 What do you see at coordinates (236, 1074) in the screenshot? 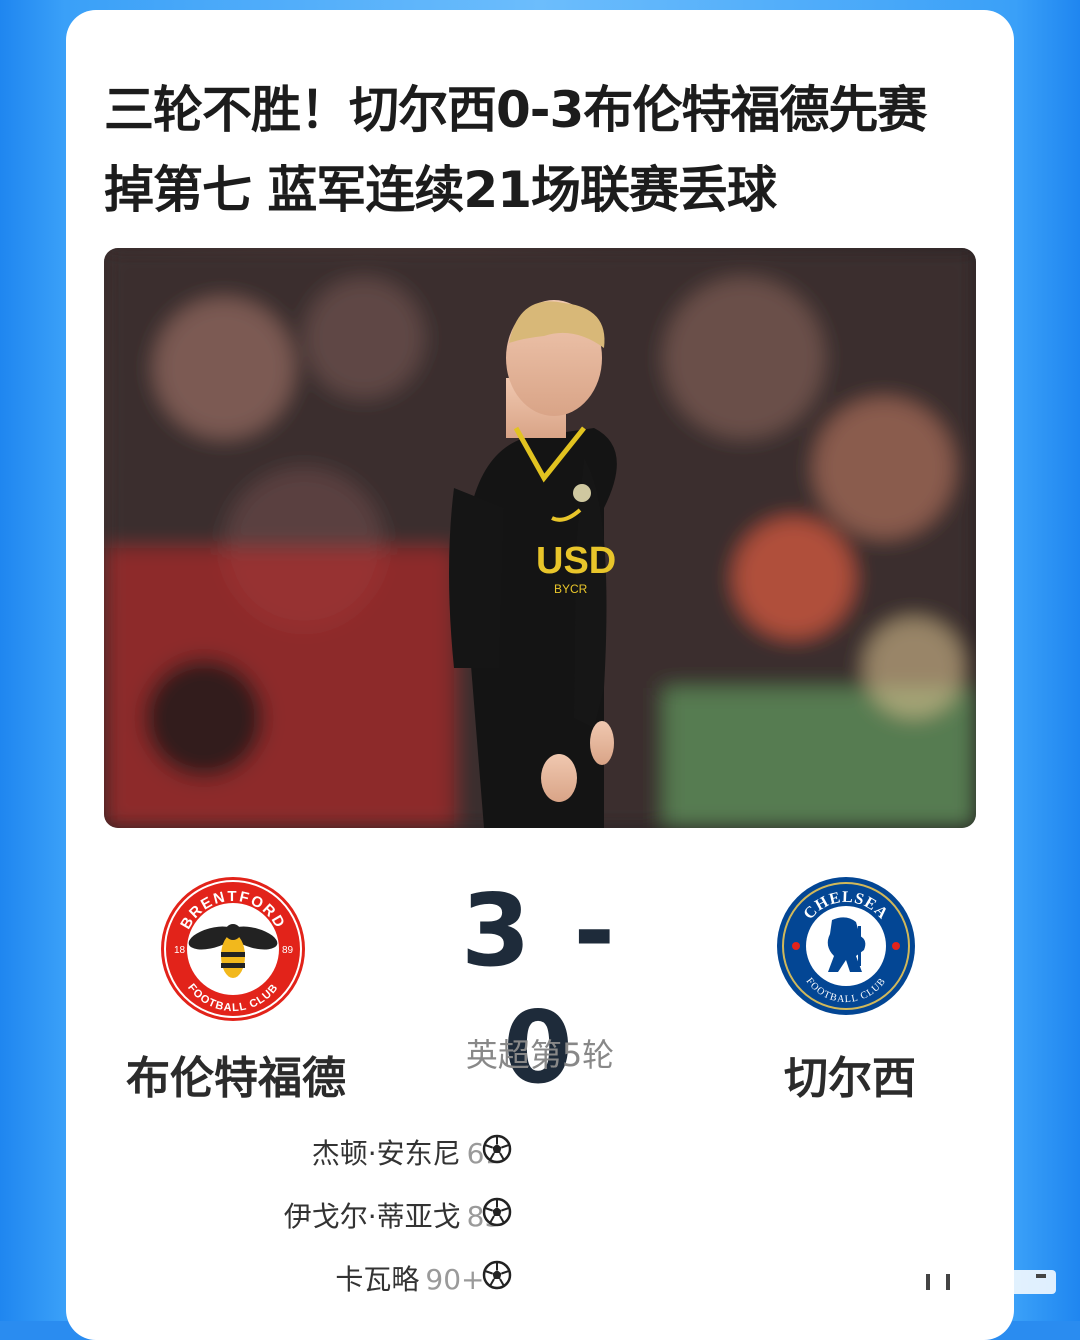
I see `home-team-name: 布伦特福德` at bounding box center [236, 1074].